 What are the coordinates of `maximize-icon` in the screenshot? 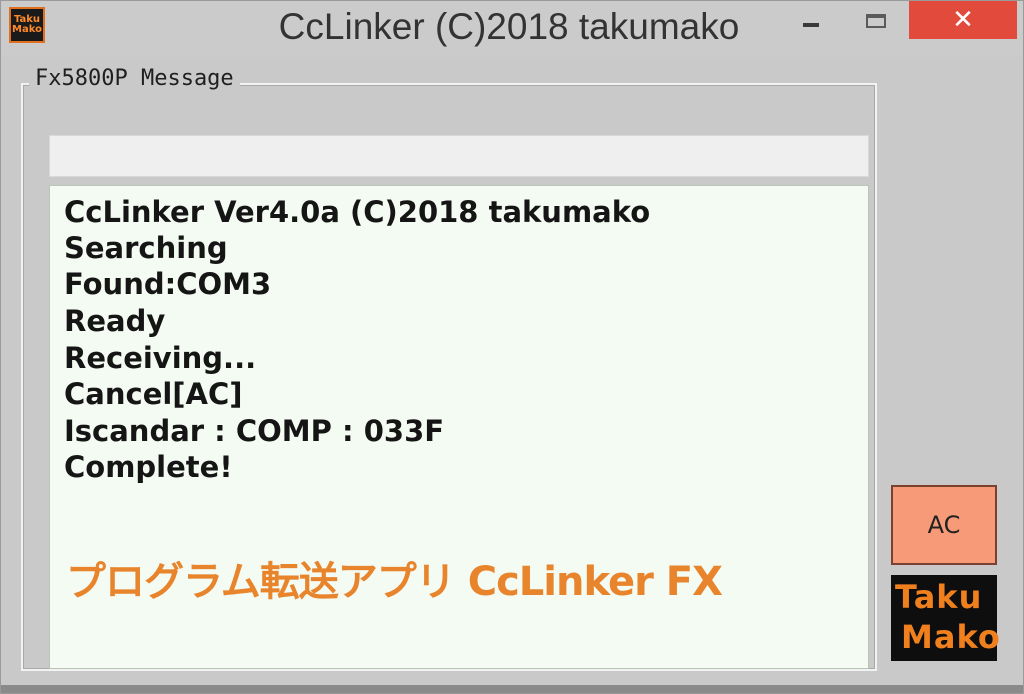 It's located at (876, 21).